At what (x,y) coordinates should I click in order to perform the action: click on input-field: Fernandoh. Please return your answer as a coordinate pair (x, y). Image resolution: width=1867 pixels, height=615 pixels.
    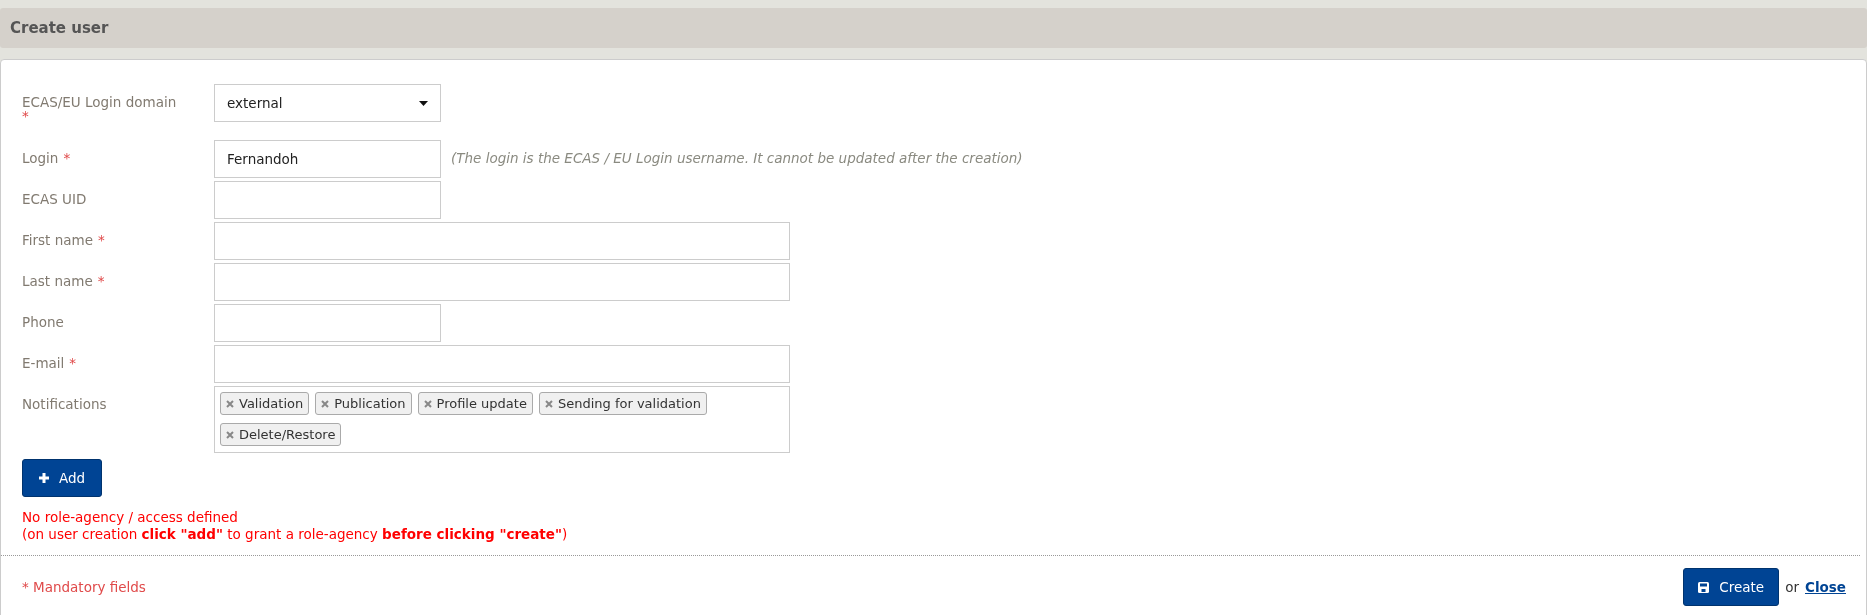
    Looking at the image, I should click on (327, 159).